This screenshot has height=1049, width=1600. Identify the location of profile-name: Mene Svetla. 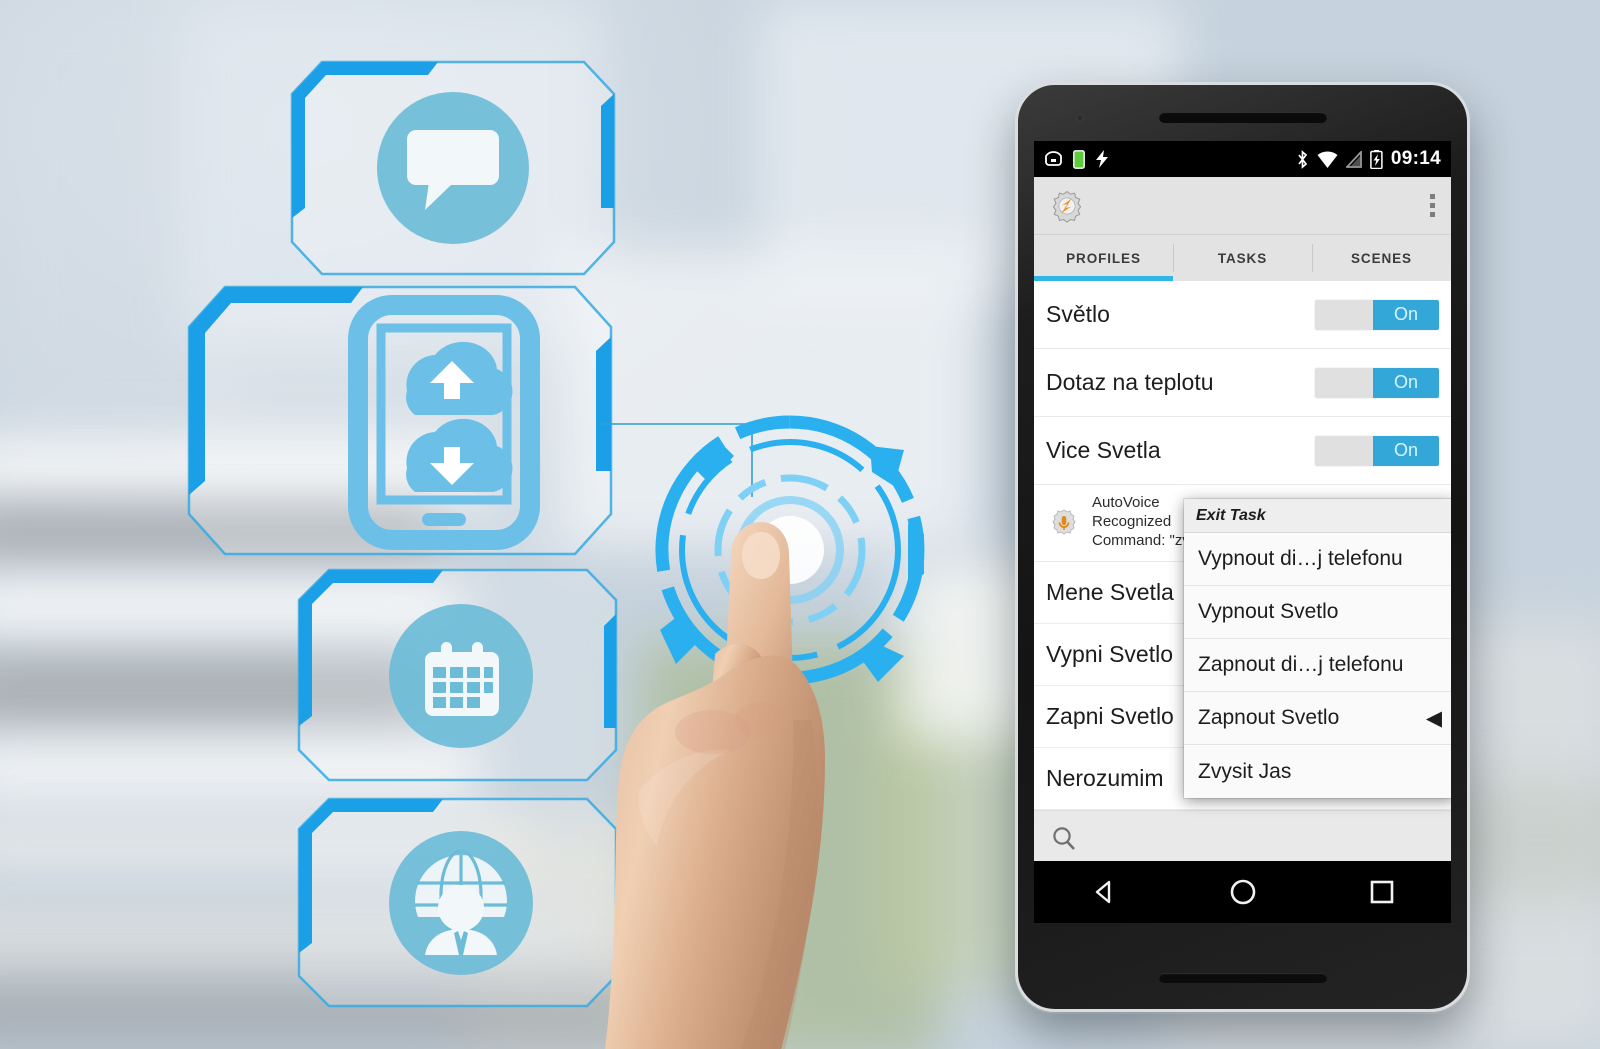
(1110, 591).